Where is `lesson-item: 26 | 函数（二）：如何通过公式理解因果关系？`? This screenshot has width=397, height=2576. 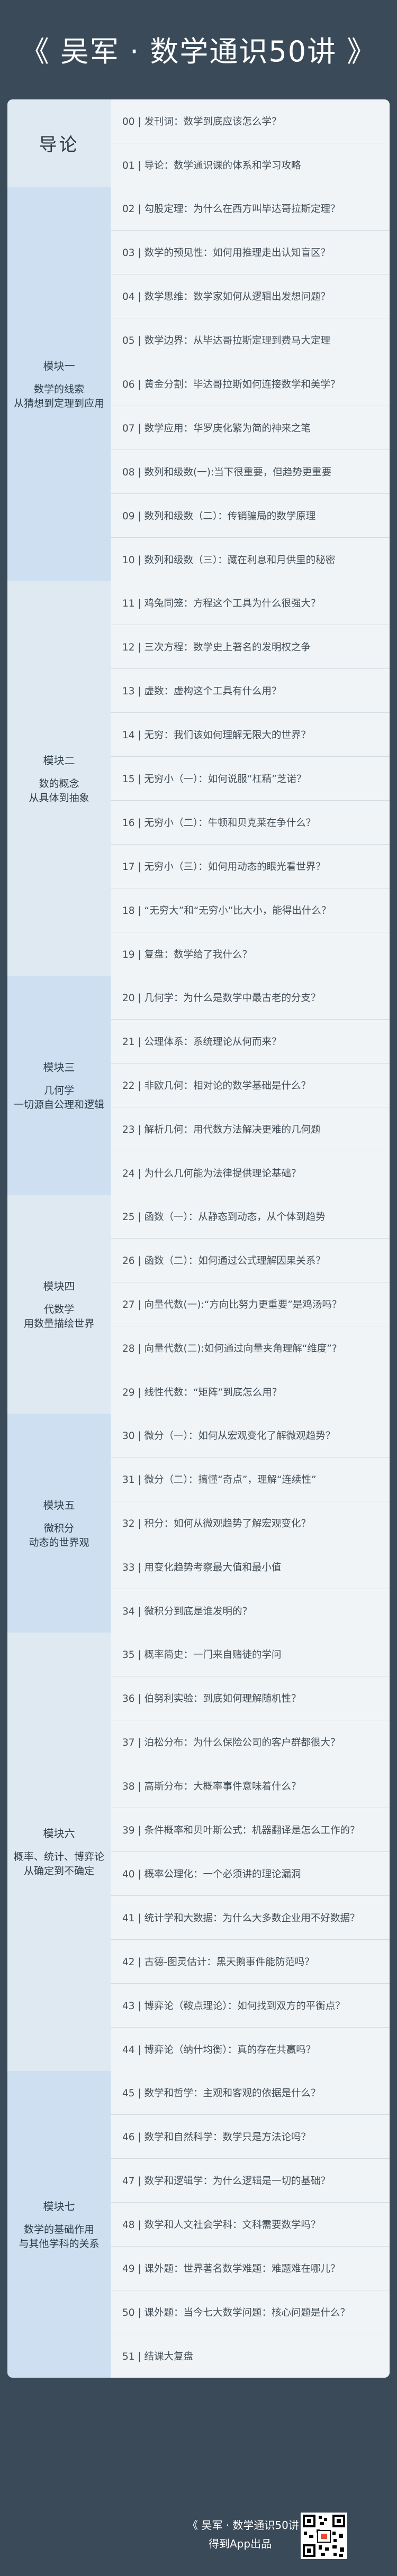
lesson-item: 26 | 函数（二）：如何通过公式理解因果关系？ is located at coordinates (251, 1260).